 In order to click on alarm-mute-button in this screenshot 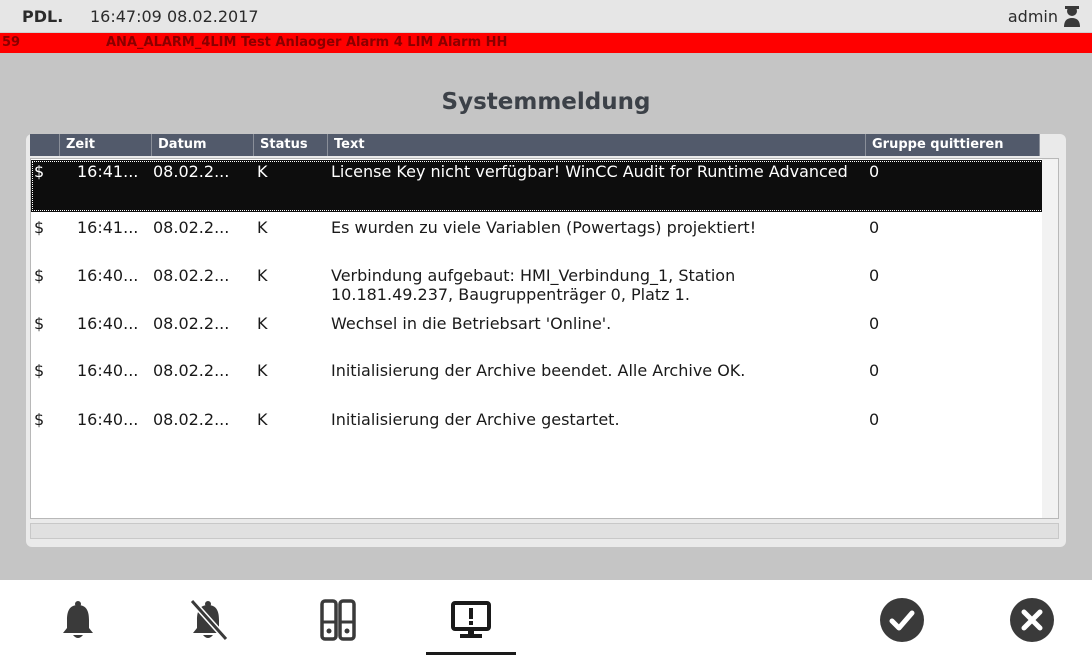, I will do `click(208, 620)`.